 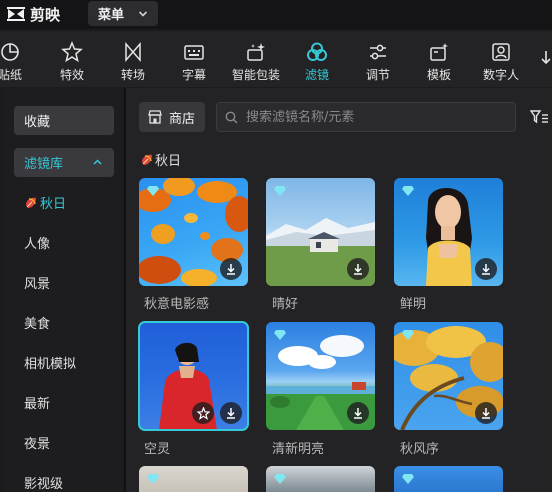 I want to click on sidebar-item-label: 影视级, so click(x=44, y=484).